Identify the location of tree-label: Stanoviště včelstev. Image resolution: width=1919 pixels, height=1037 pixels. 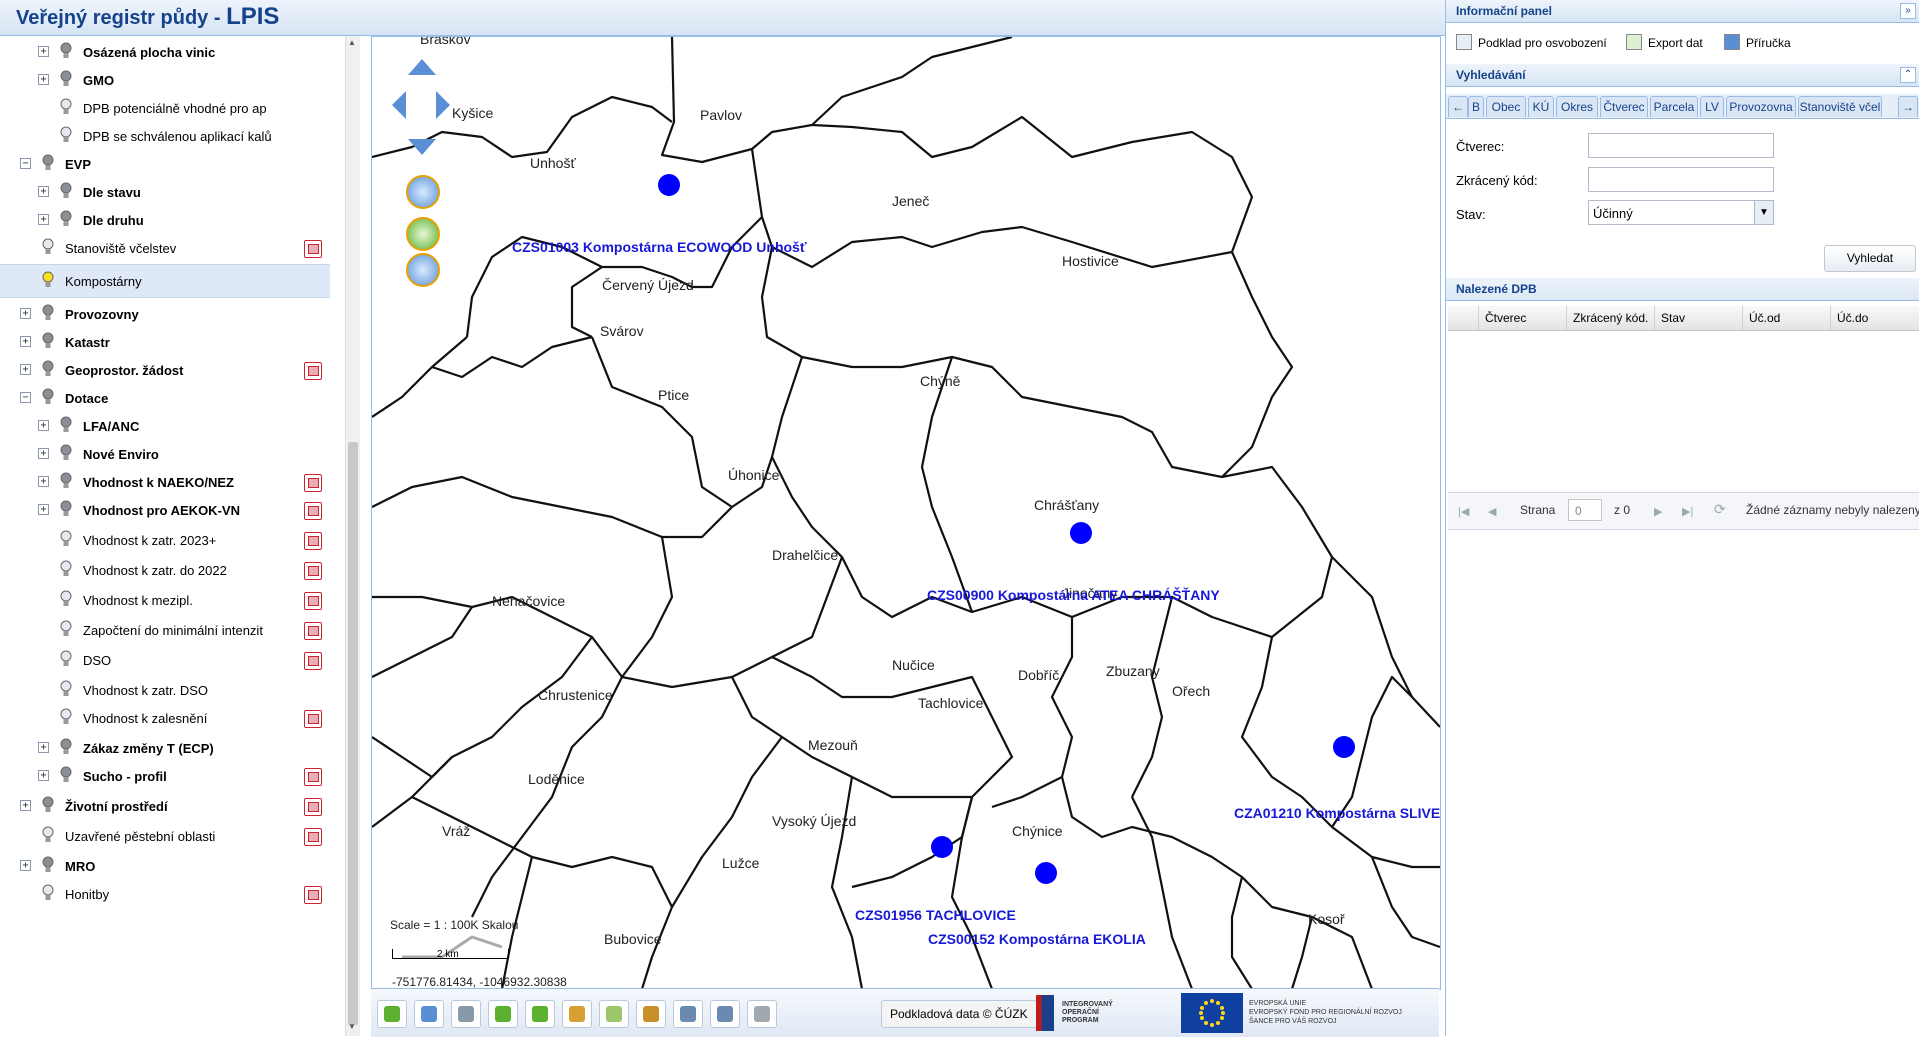
(120, 248).